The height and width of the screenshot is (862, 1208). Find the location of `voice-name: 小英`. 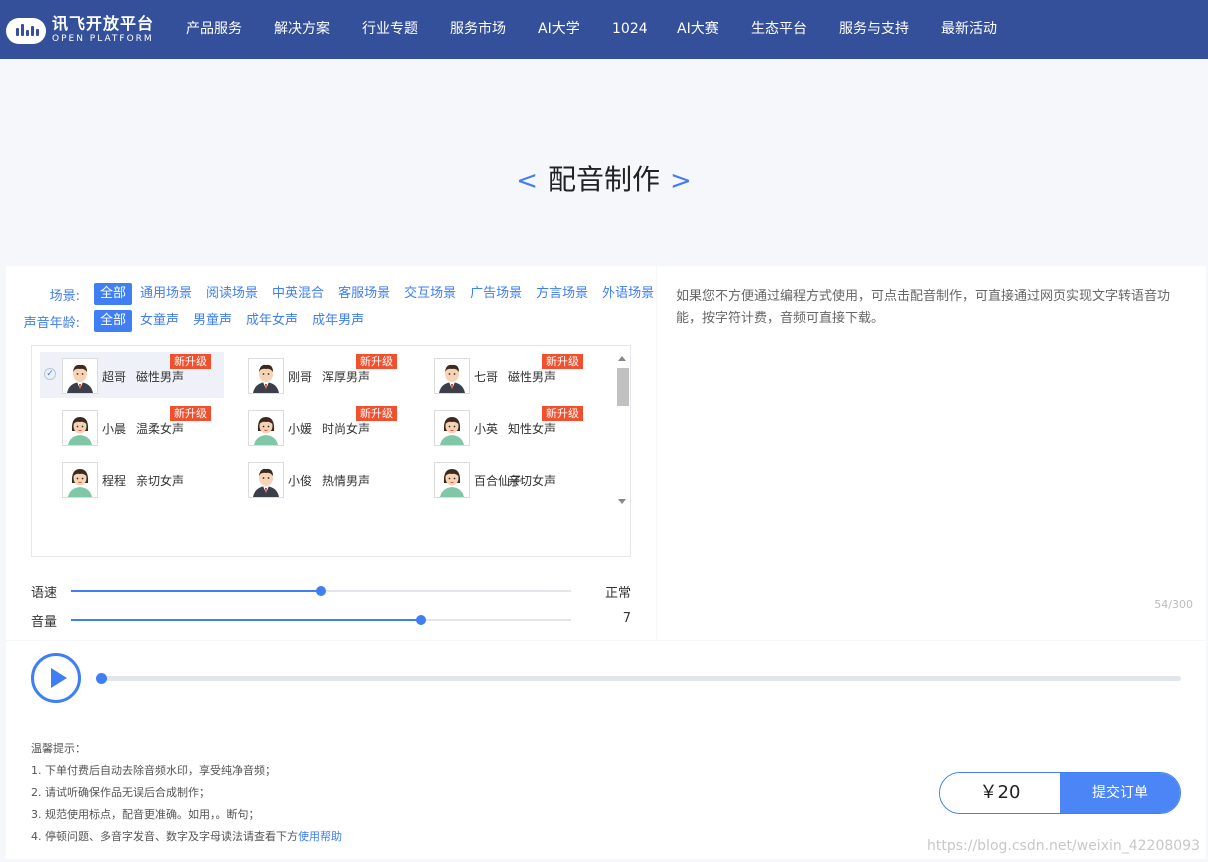

voice-name: 小英 is located at coordinates (486, 429).